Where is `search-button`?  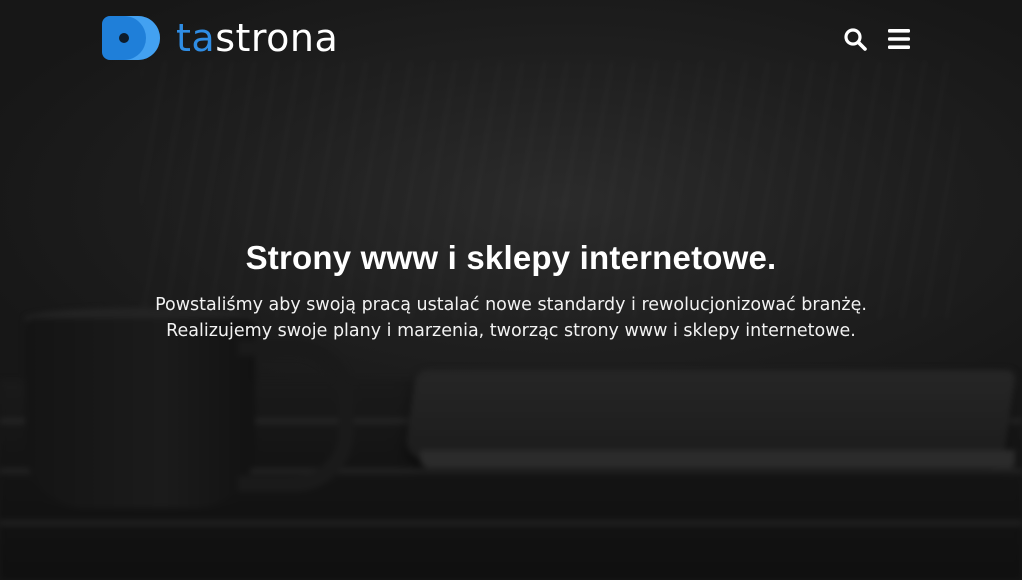
search-button is located at coordinates (855, 39).